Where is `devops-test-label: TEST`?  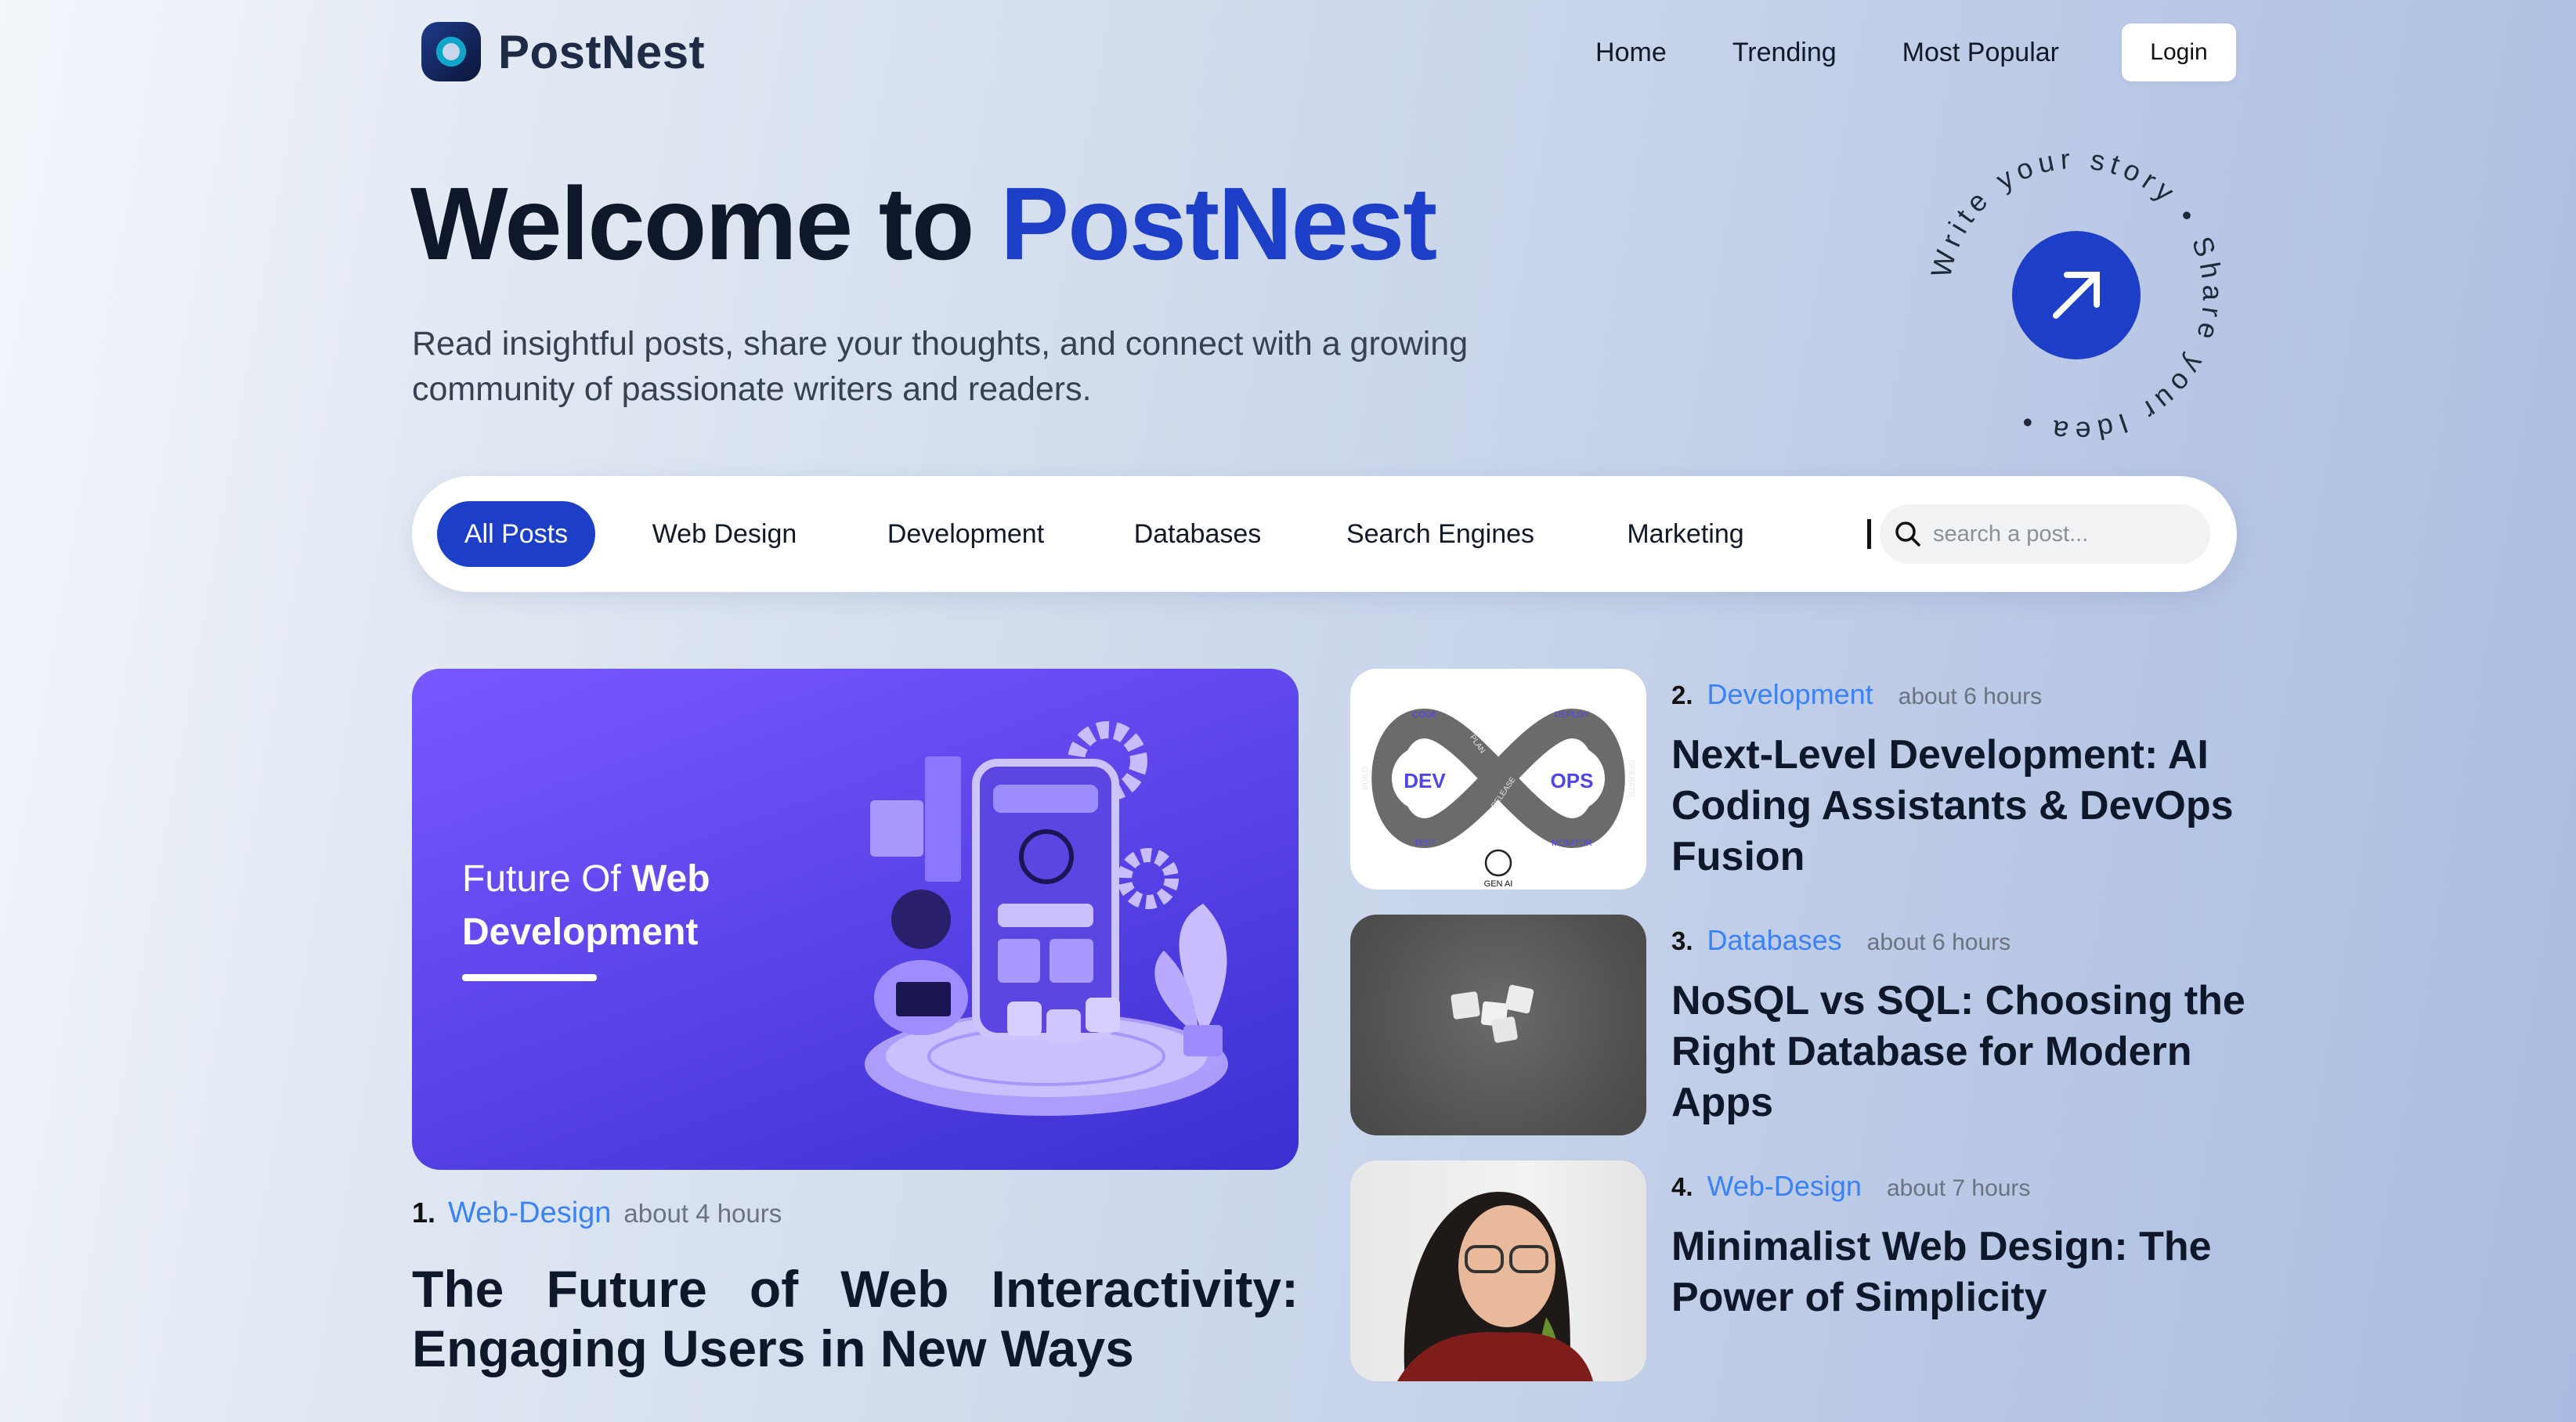 devops-test-label: TEST is located at coordinates (1425, 843).